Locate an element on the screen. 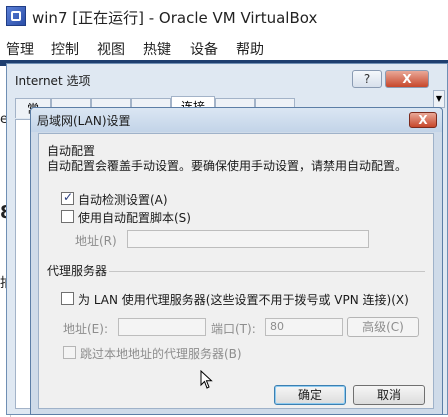 The height and width of the screenshot is (417, 448). virtualbox-titlebar: win7 [正在运行] - Oracle VM VirtualBox is located at coordinates (224, 17).